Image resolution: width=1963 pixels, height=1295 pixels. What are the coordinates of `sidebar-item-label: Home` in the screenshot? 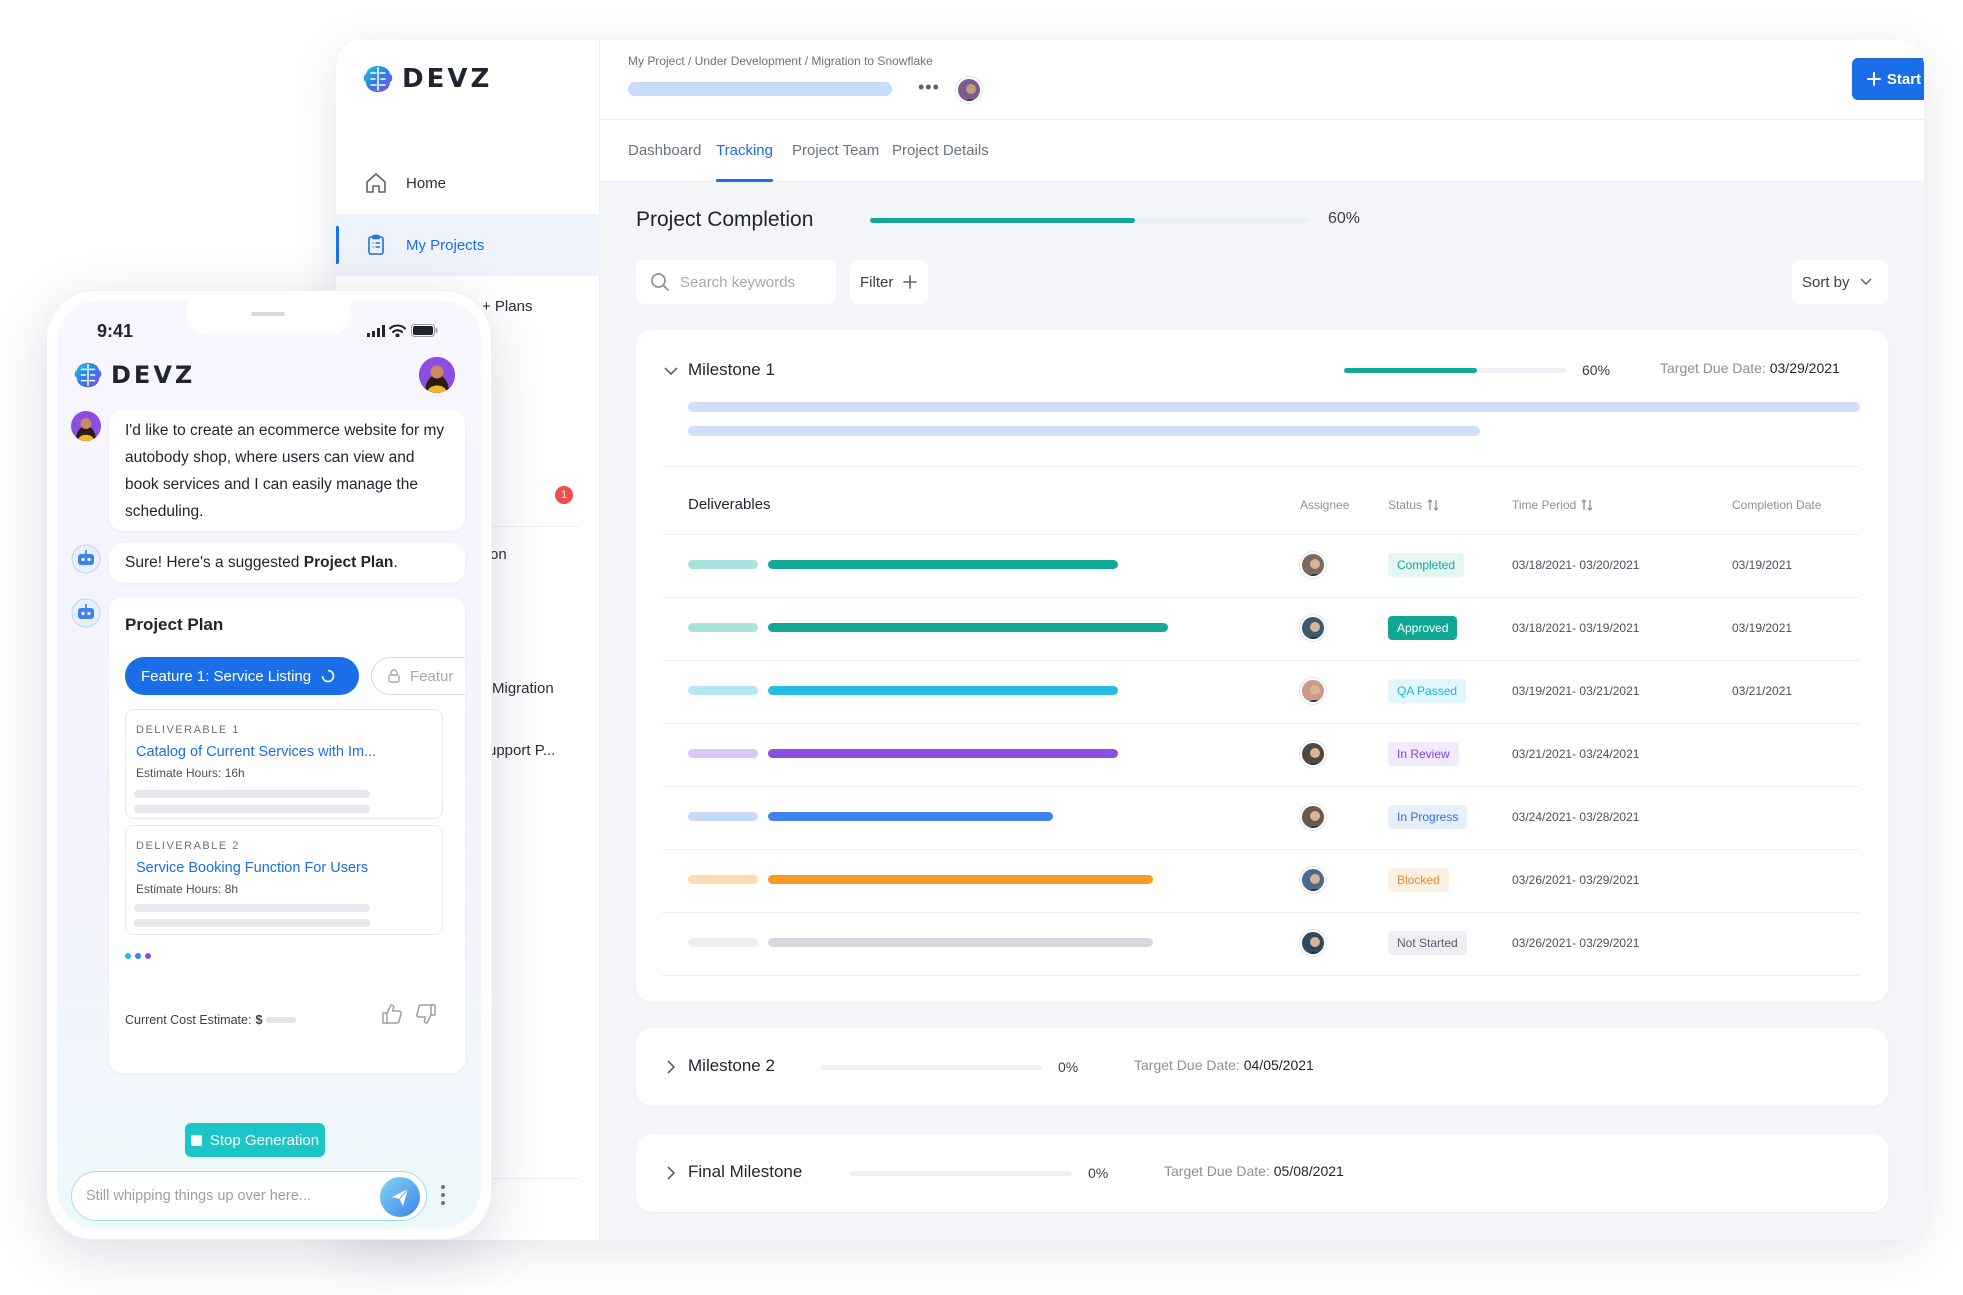 It's located at (426, 183).